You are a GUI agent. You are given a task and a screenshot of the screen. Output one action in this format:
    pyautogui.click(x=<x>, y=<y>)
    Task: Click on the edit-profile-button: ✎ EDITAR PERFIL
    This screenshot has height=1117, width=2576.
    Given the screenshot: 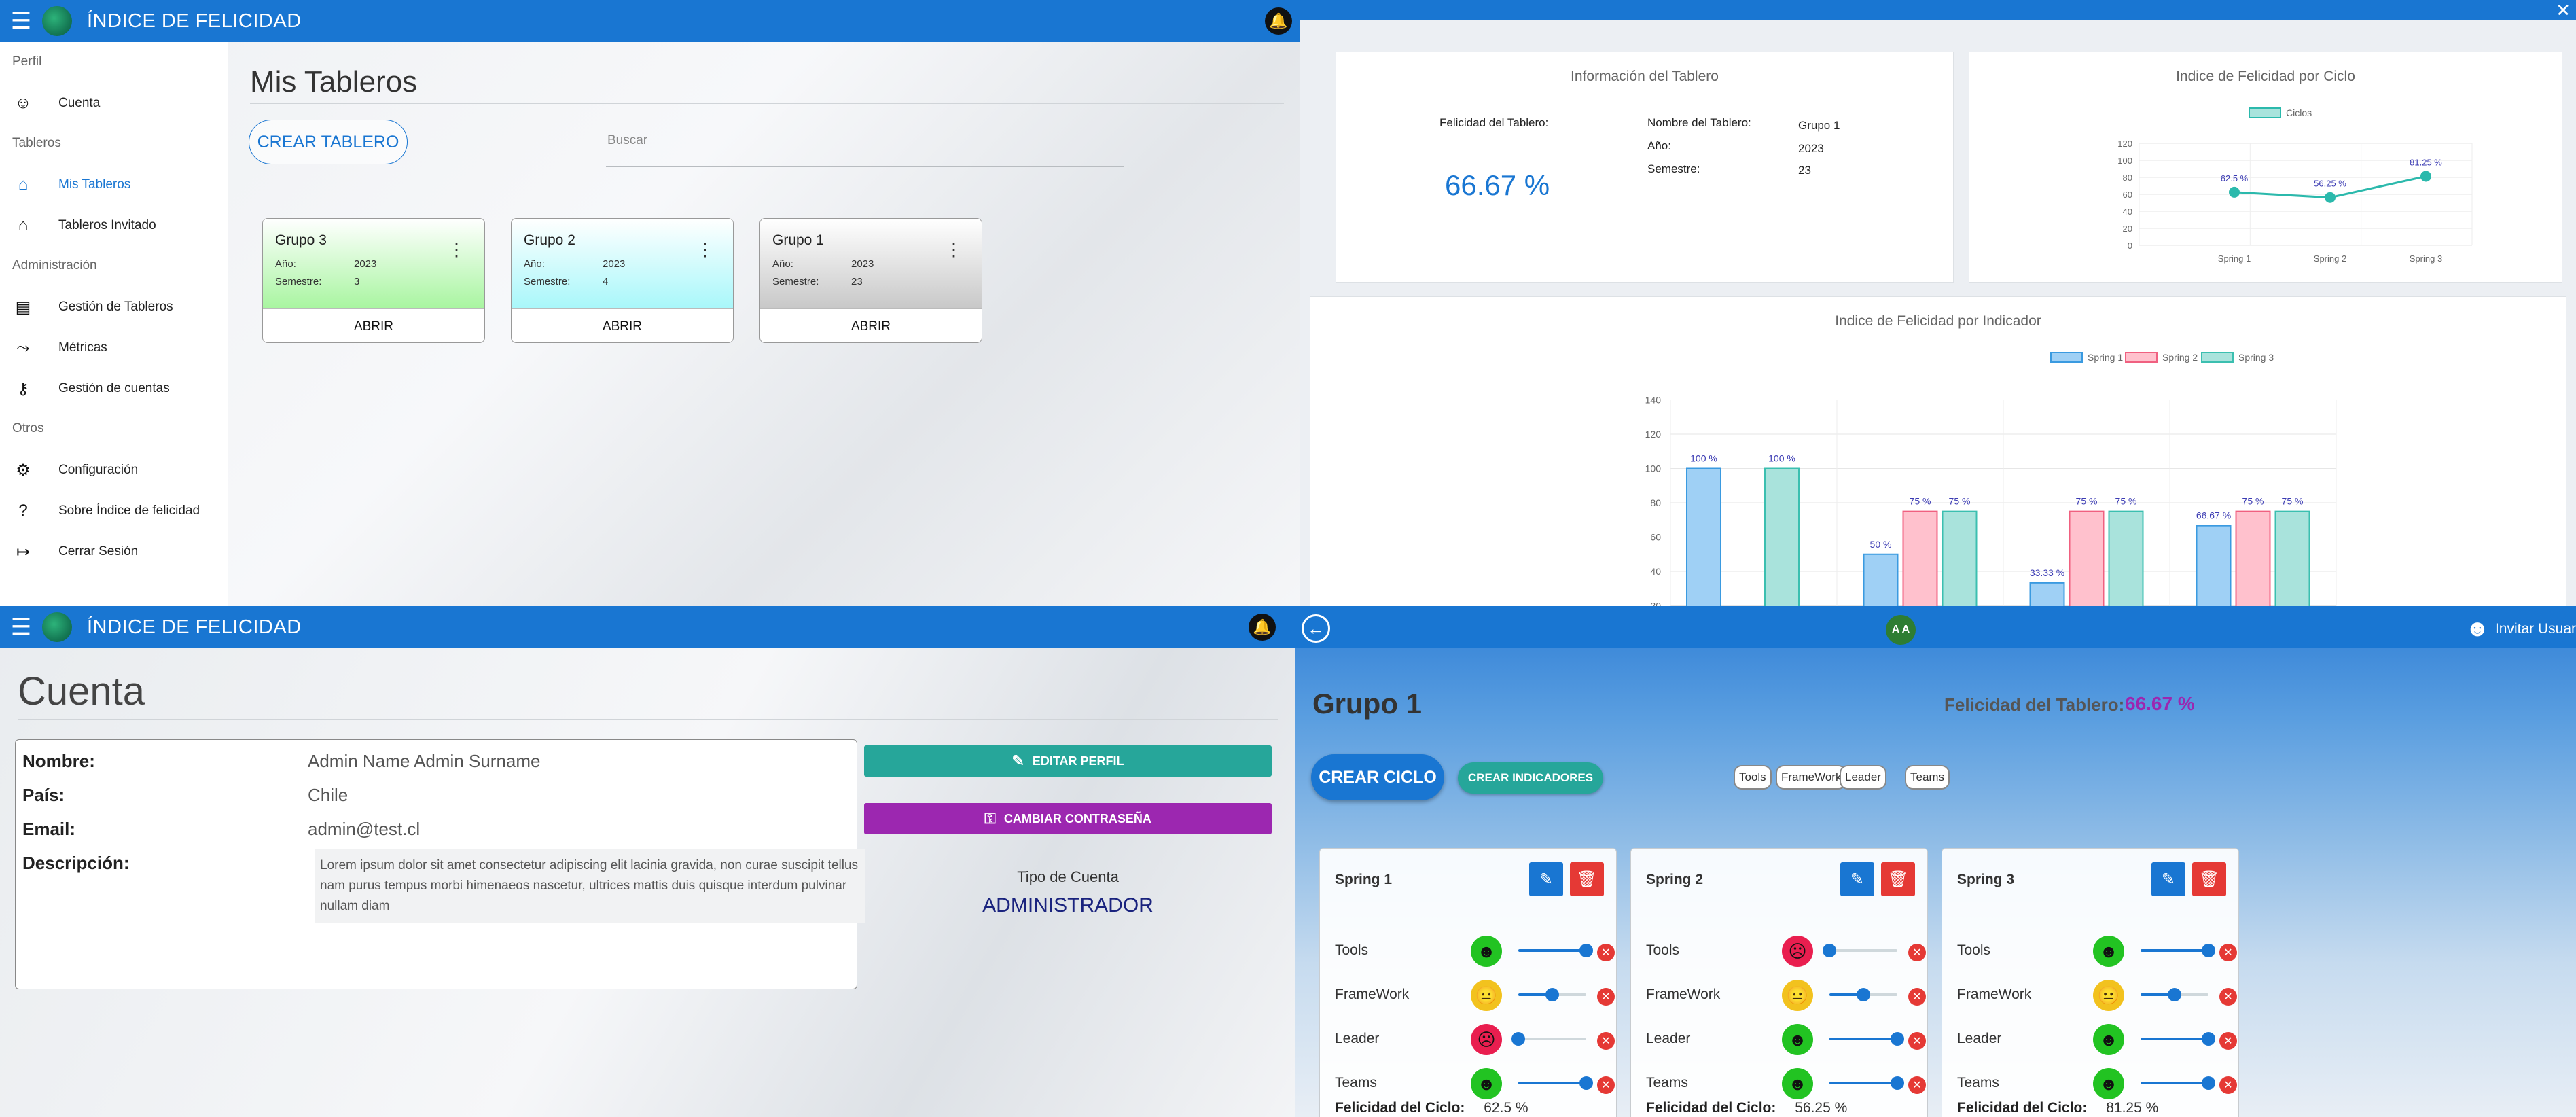 What is the action you would take?
    pyautogui.click(x=1068, y=761)
    